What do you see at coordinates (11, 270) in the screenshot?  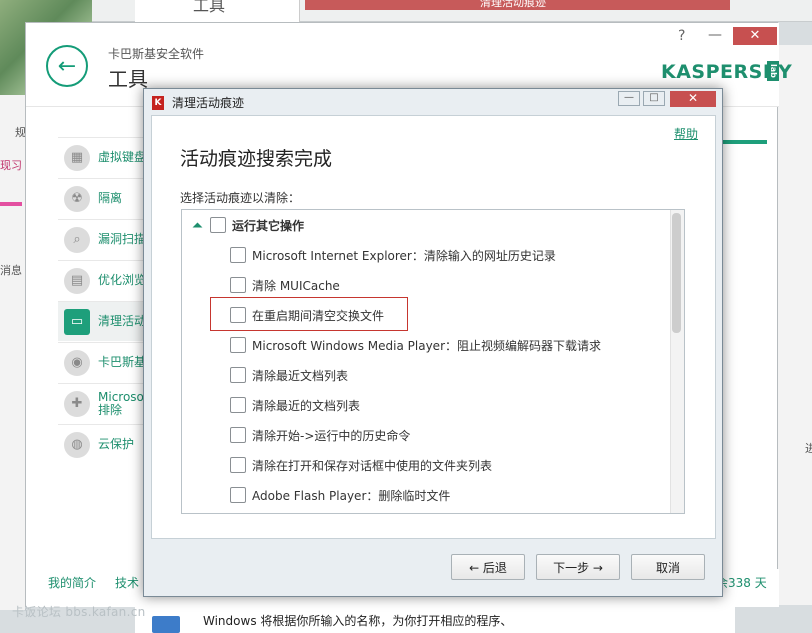 I see `background-left-text: 消息` at bounding box center [11, 270].